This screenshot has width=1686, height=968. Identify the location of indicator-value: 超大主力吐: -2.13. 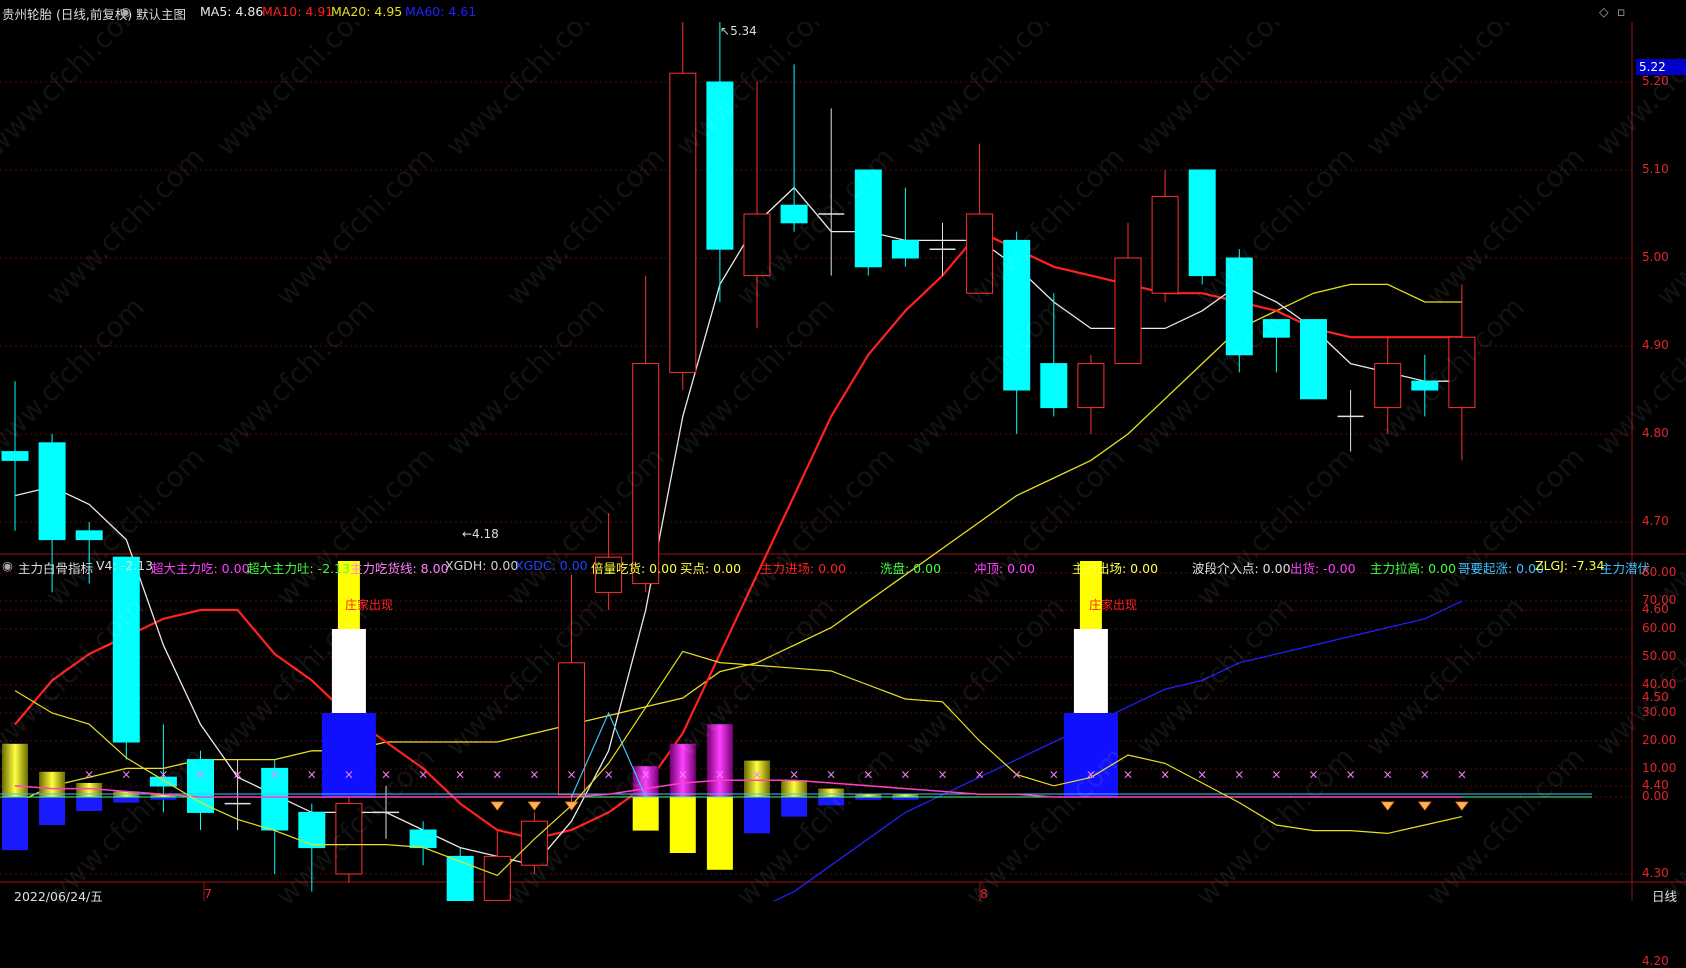
(299, 568).